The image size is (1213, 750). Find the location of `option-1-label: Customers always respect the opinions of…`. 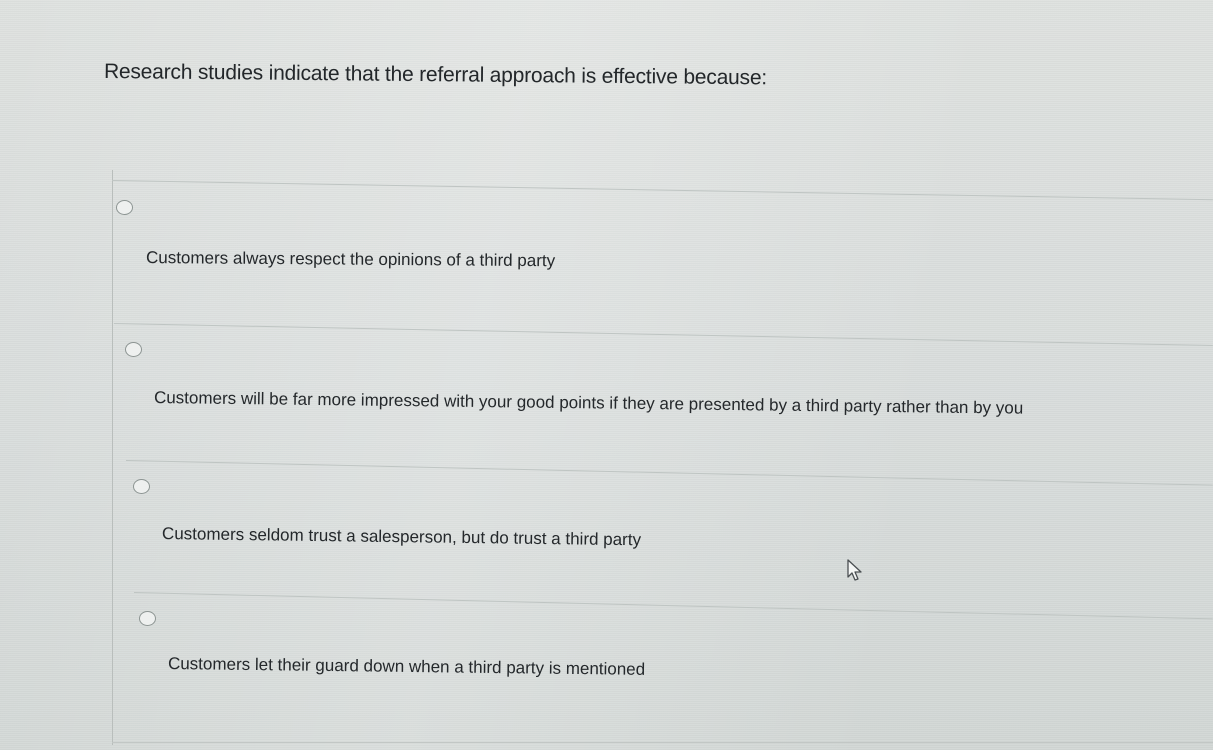

option-1-label: Customers always respect the opinions of… is located at coordinates (350, 259).